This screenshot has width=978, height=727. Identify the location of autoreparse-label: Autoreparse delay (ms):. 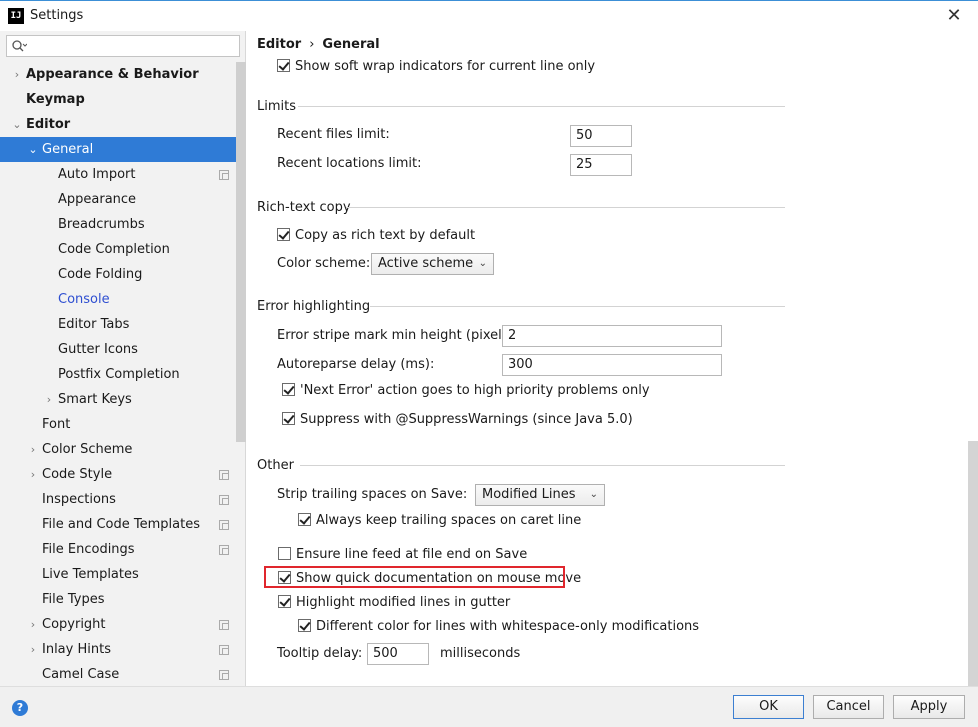
(356, 364).